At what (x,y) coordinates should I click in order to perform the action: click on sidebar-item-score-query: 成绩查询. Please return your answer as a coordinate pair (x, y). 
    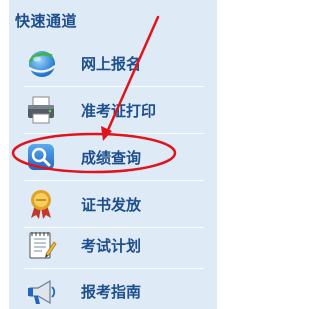
    Looking at the image, I should click on (113, 156).